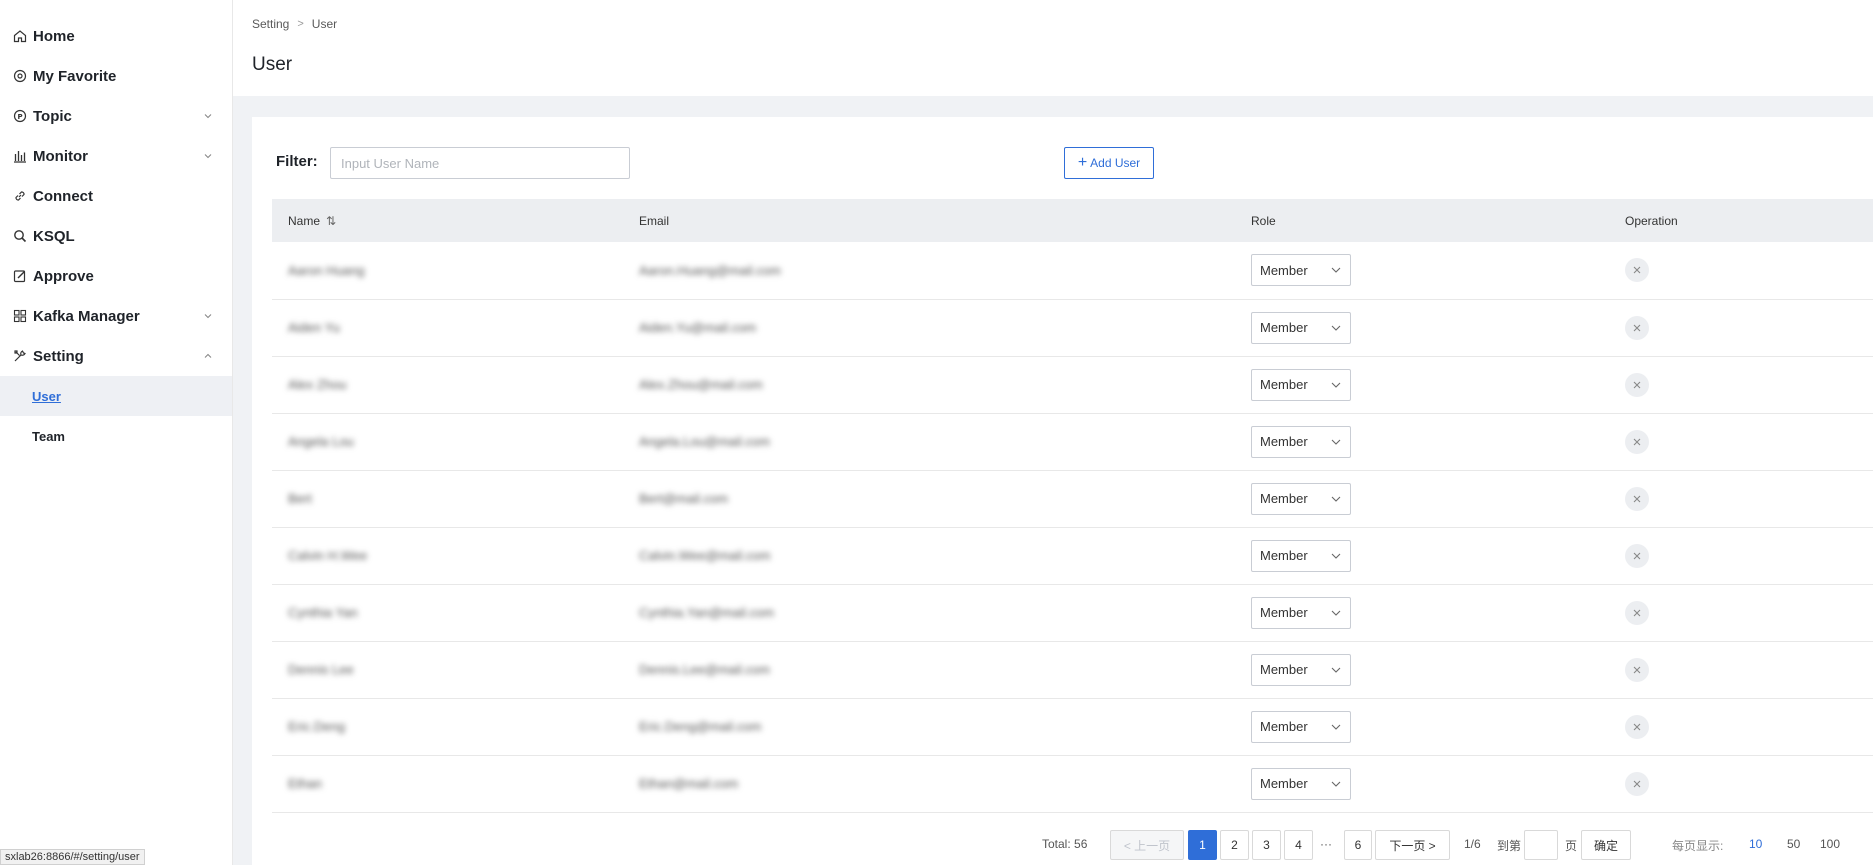  I want to click on table-row: Ethan Ethan@mail.com Member, so click(1072, 783).